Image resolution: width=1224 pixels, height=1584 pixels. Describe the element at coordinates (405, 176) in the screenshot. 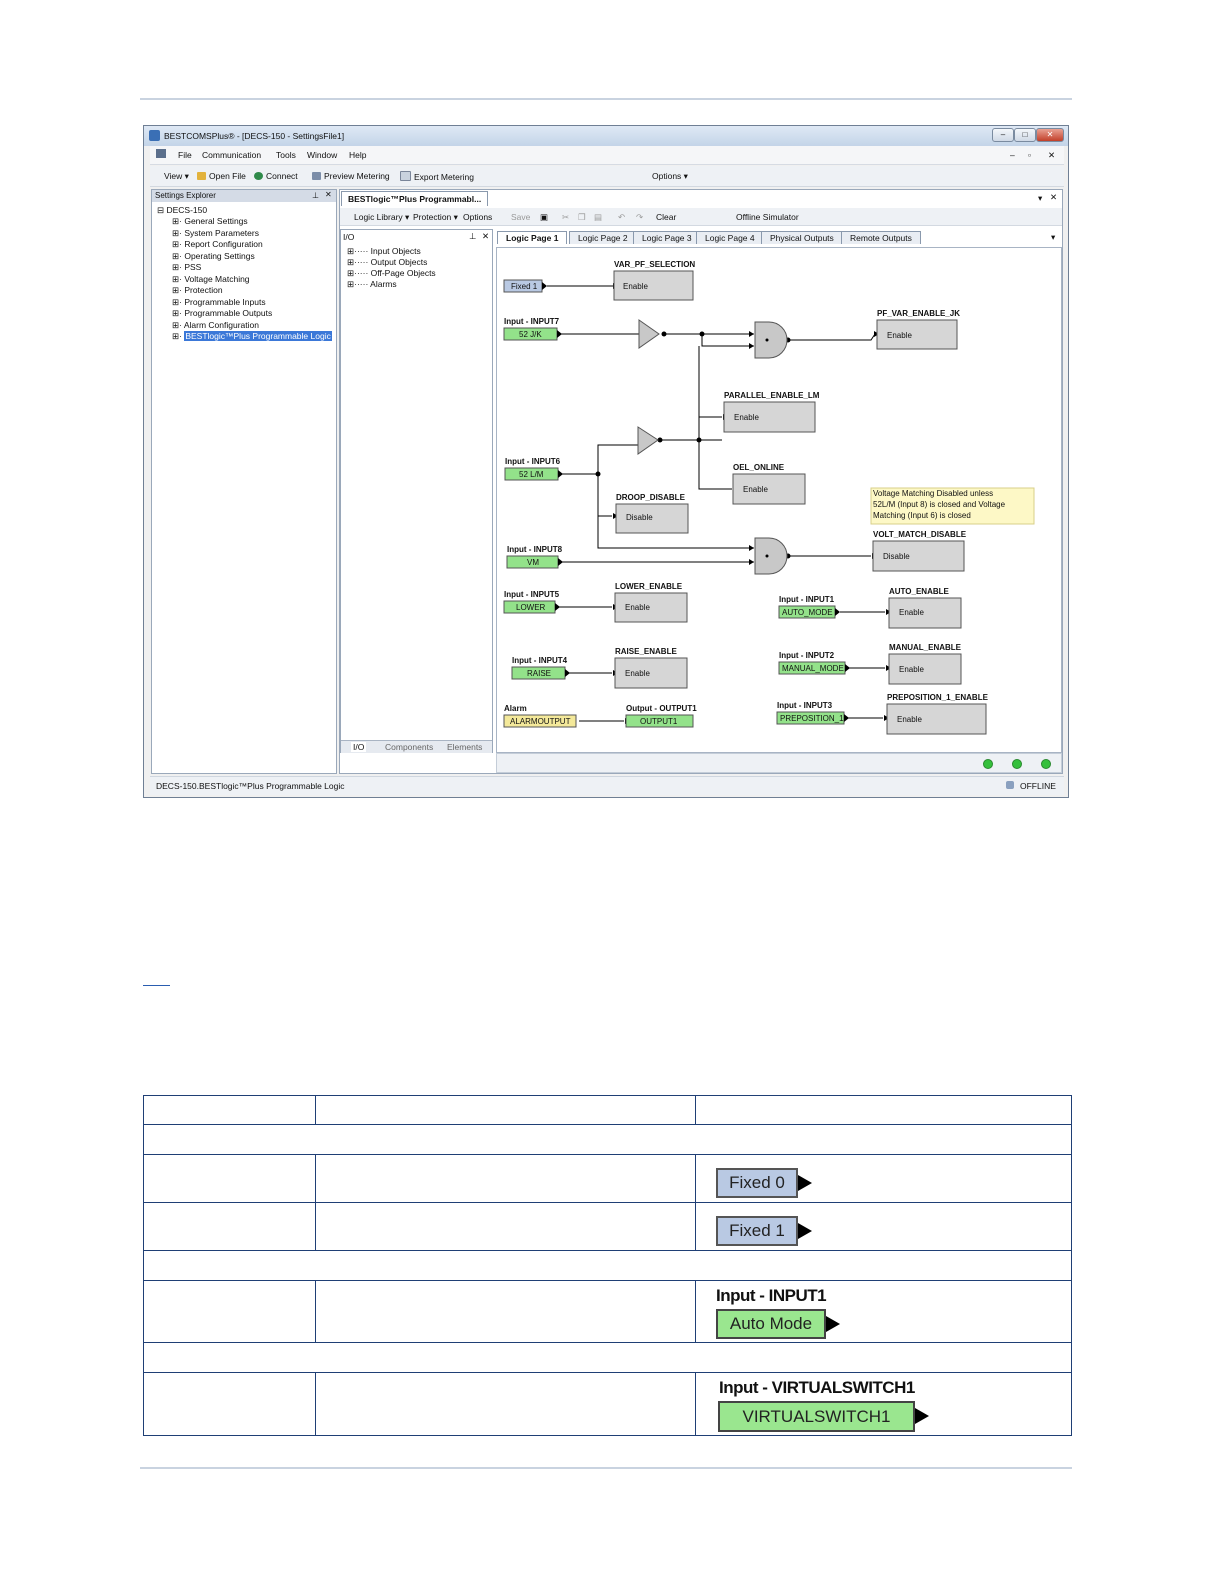

I see `export-icon` at that location.